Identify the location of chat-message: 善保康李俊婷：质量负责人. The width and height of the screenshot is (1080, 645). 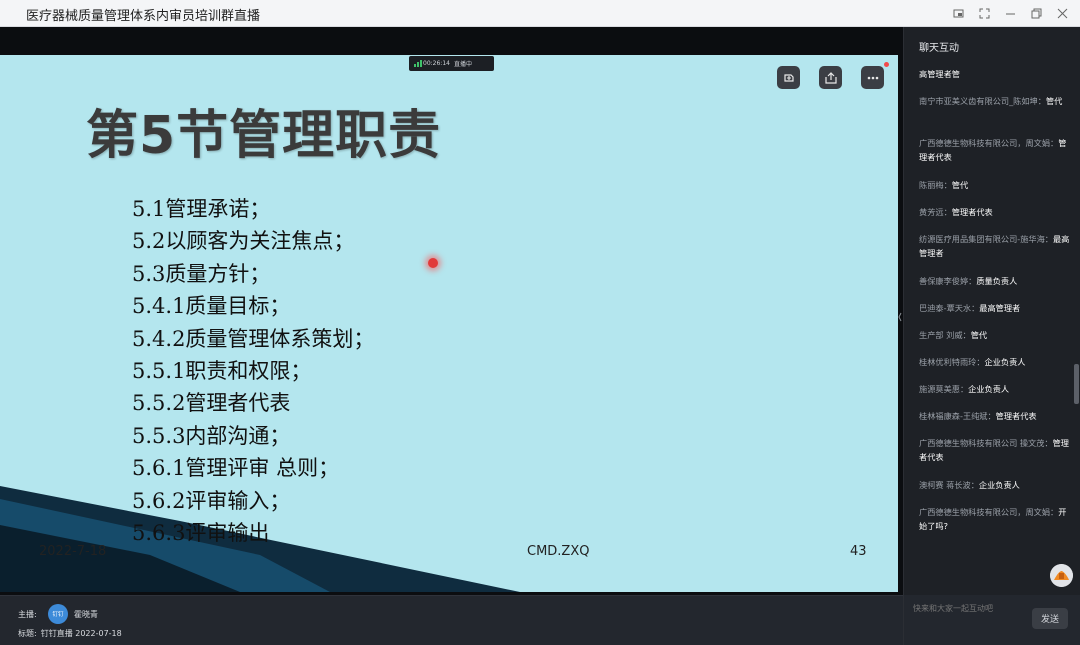
(995, 281).